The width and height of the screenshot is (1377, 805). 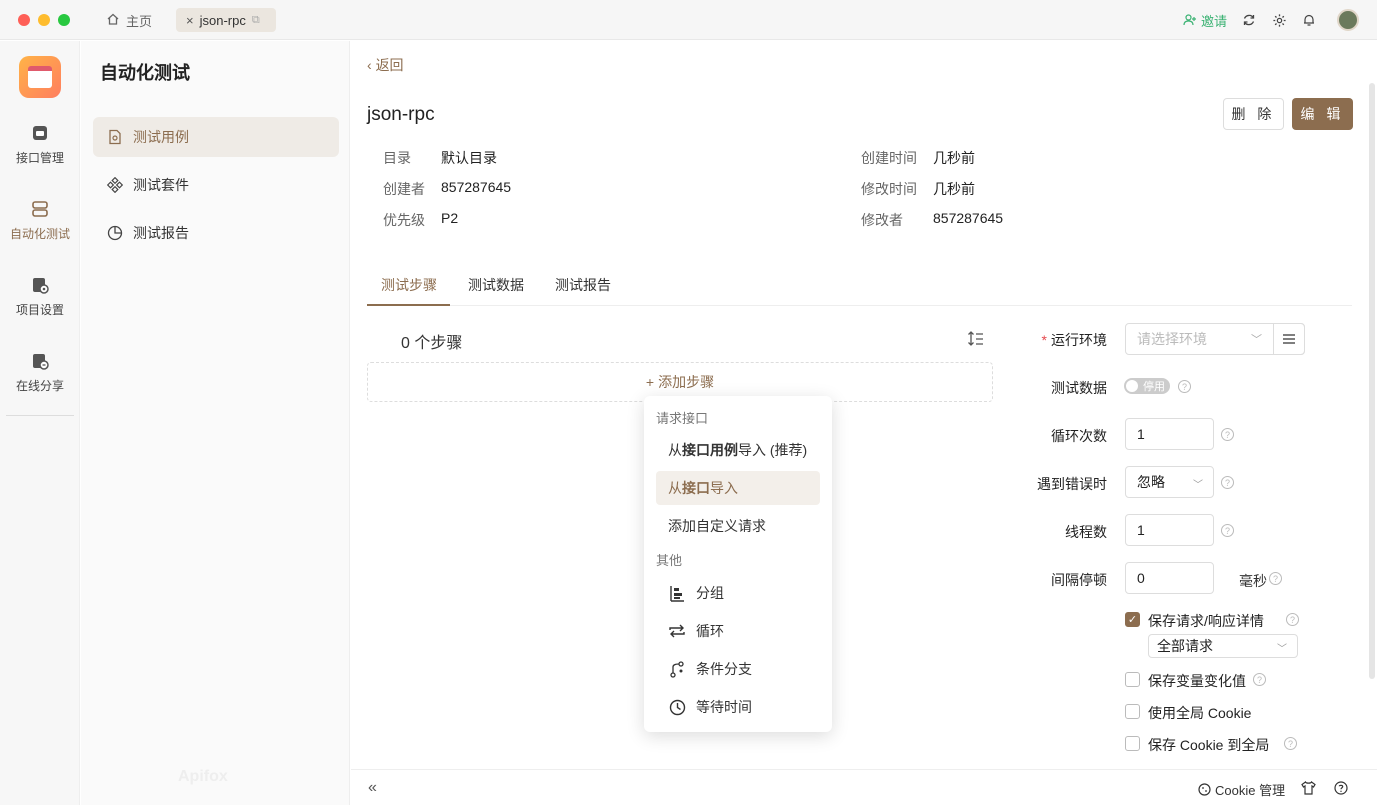 What do you see at coordinates (1132, 679) in the screenshot?
I see `save-vars-checkbox` at bounding box center [1132, 679].